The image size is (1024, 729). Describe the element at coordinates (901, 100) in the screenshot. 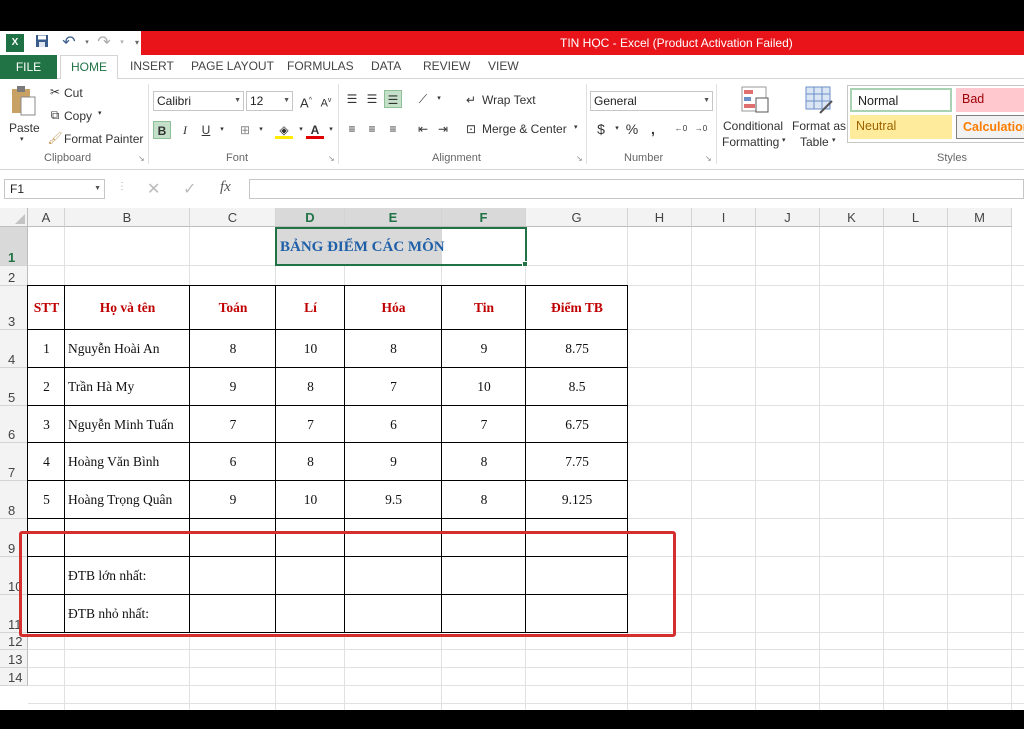

I see `style-normal: Normal` at that location.